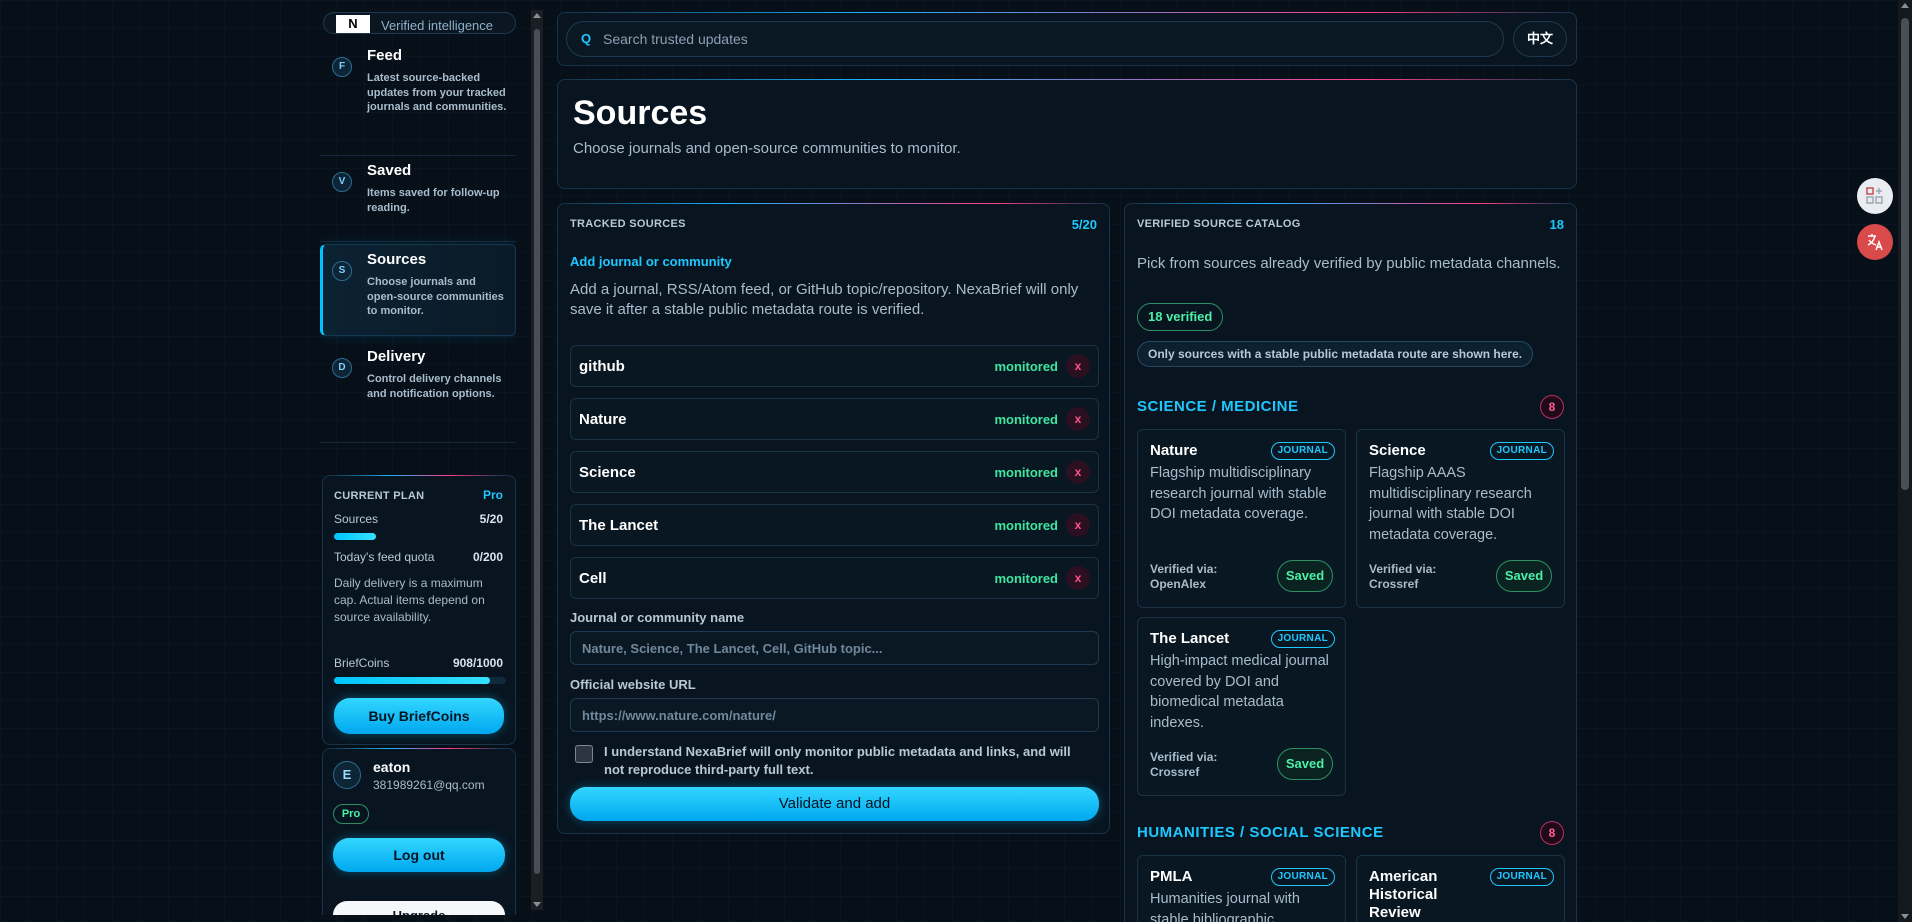  What do you see at coordinates (419, 908) in the screenshot?
I see `upgrade-button: Upgrade` at bounding box center [419, 908].